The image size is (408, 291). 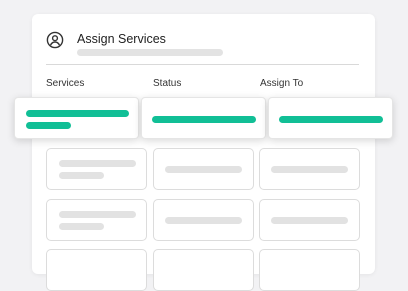 What do you see at coordinates (202, 64) in the screenshot?
I see `divider` at bounding box center [202, 64].